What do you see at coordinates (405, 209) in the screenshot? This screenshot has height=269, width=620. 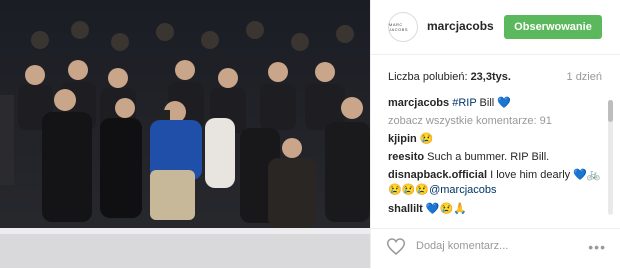 I see `comment-user: shallilt` at bounding box center [405, 209].